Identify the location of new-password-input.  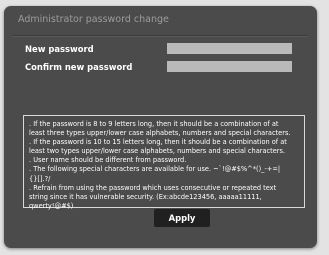
(229, 48).